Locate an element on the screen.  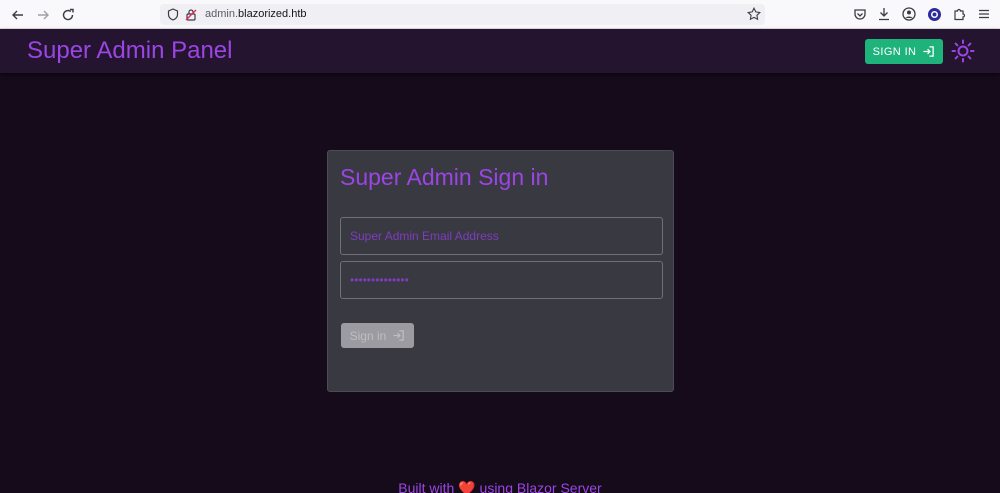
footer-suffix: using Blazor Server is located at coordinates (540, 486).